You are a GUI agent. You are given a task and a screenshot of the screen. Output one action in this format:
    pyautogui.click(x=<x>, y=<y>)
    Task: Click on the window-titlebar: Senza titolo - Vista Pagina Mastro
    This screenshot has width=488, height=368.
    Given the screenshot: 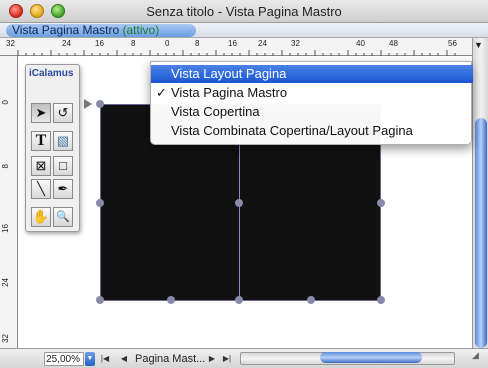 What is the action you would take?
    pyautogui.click(x=244, y=11)
    